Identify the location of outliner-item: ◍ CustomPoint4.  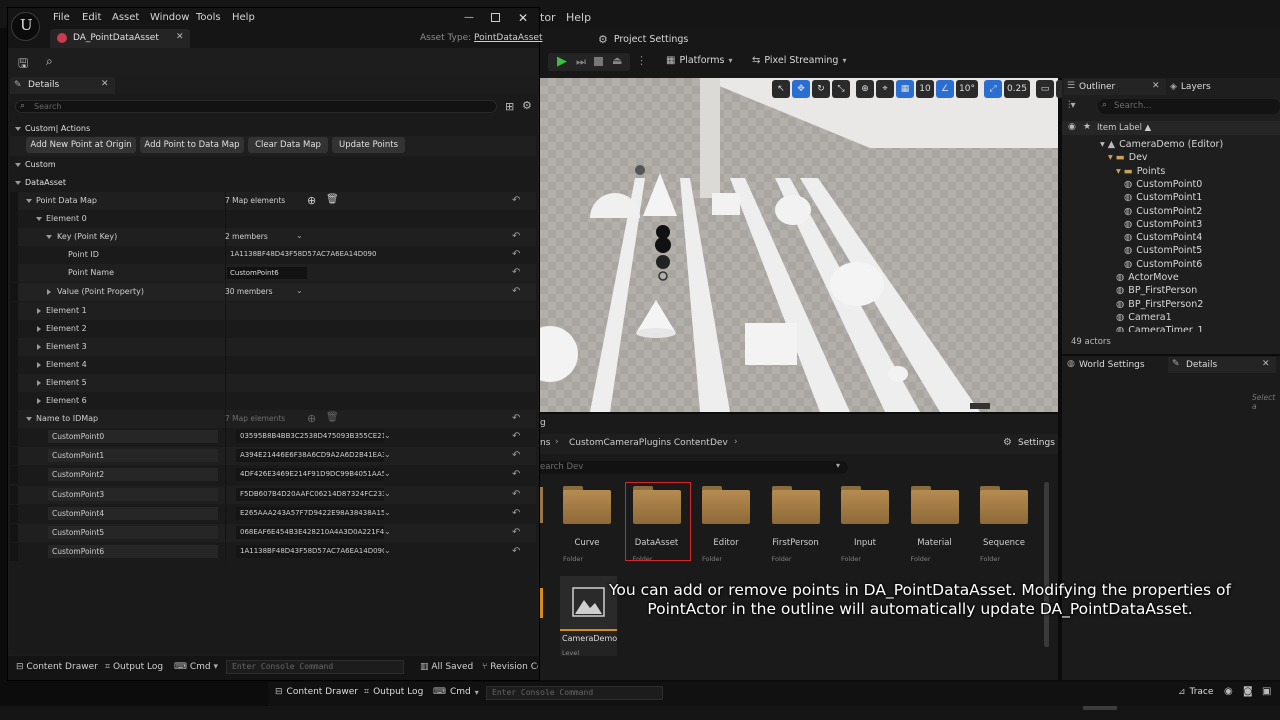
(1132, 237).